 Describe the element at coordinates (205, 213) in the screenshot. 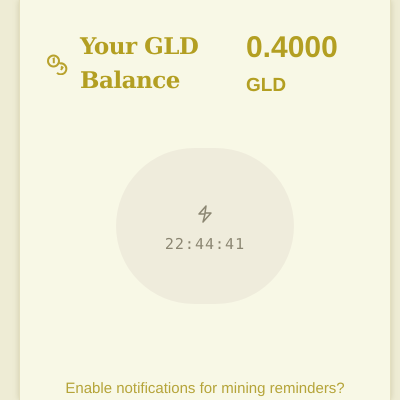

I see `lightning-icon` at that location.